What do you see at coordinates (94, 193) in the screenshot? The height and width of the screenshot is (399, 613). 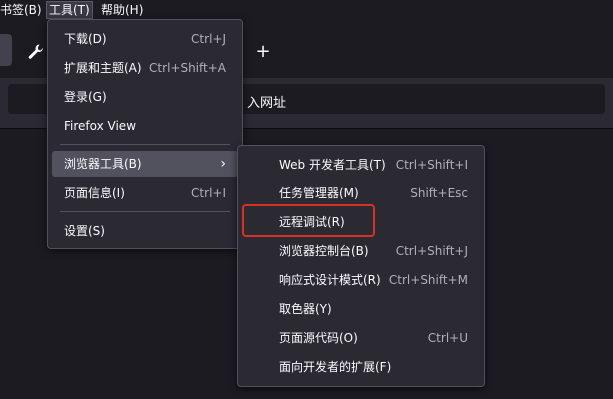 I see `menu-item-label: 页面信息(I)` at bounding box center [94, 193].